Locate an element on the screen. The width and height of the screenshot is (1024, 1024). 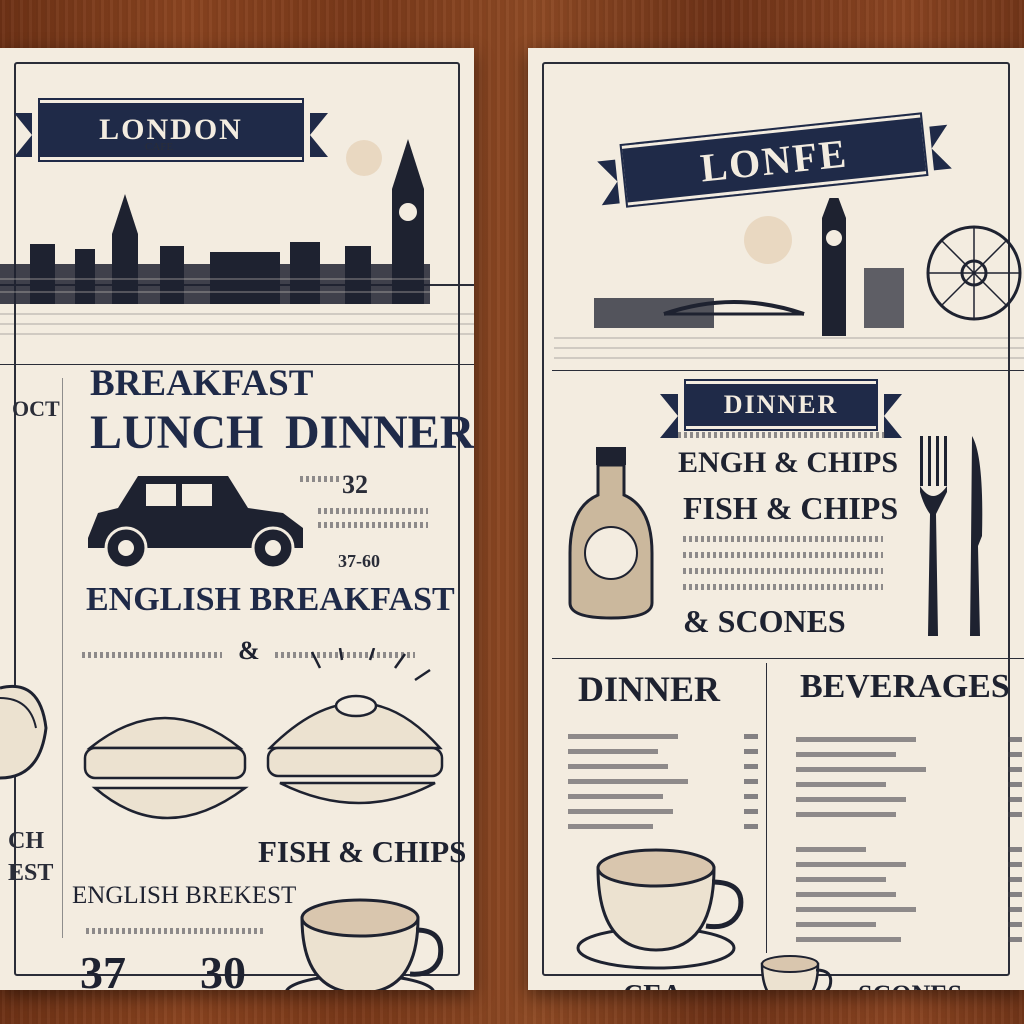
lunch-heading: LUNCH is located at coordinates (177, 432).